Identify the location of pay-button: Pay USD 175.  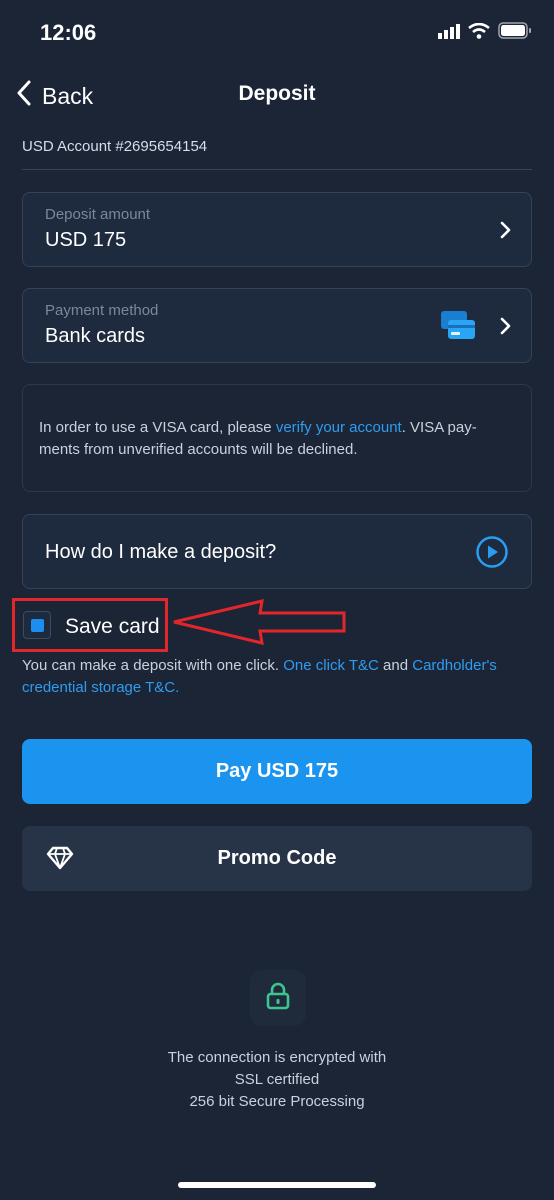
(277, 771).